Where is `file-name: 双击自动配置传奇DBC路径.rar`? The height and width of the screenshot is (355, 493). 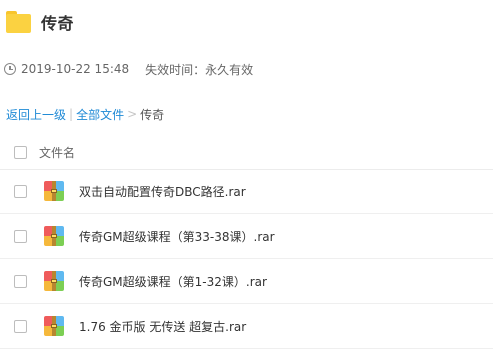
file-name: 双击自动配置传奇DBC路径.rar is located at coordinates (162, 191).